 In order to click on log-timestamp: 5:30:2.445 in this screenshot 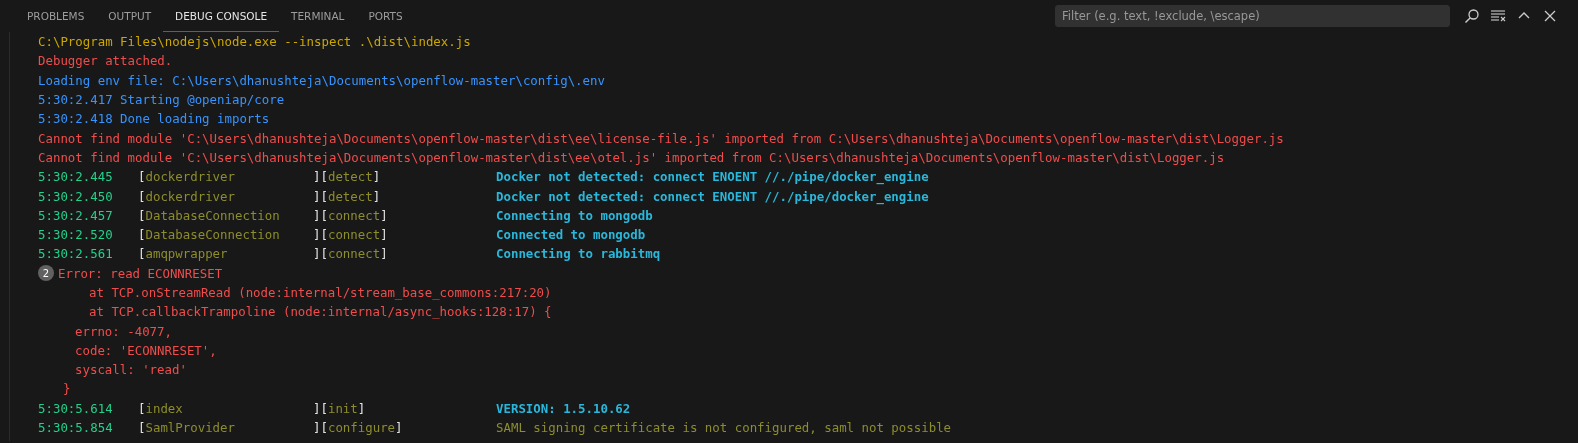, I will do `click(76, 177)`.